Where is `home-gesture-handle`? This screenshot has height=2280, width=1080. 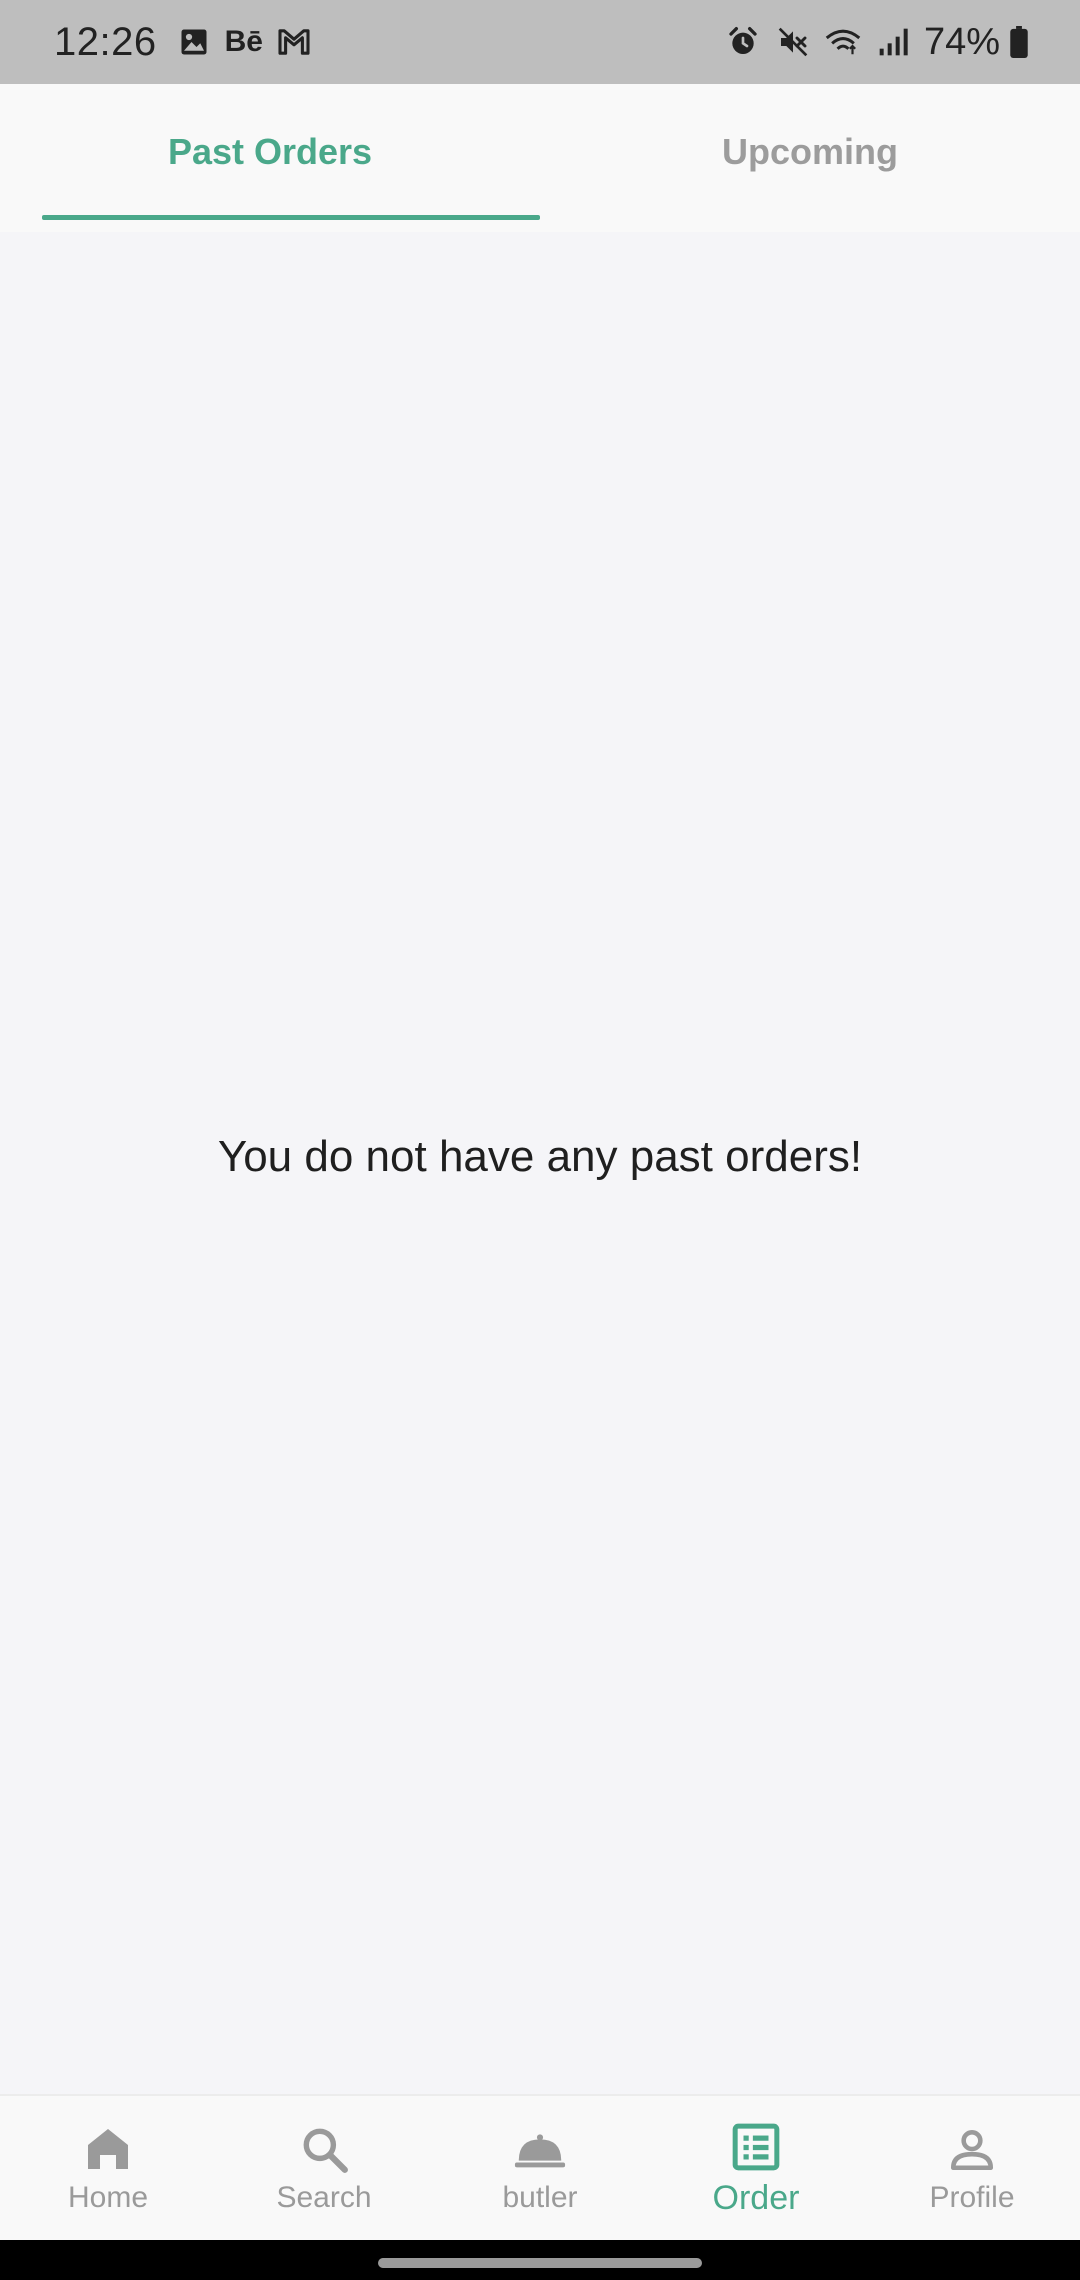
home-gesture-handle is located at coordinates (540, 2263).